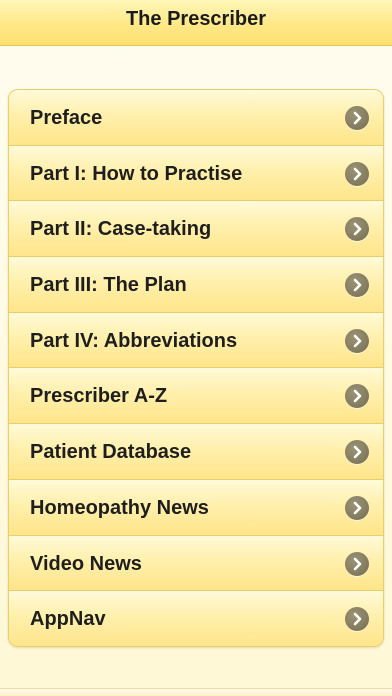 The height and width of the screenshot is (696, 392). I want to click on menu-item-abbreviations: Part IV: Abbreviations, so click(196, 340).